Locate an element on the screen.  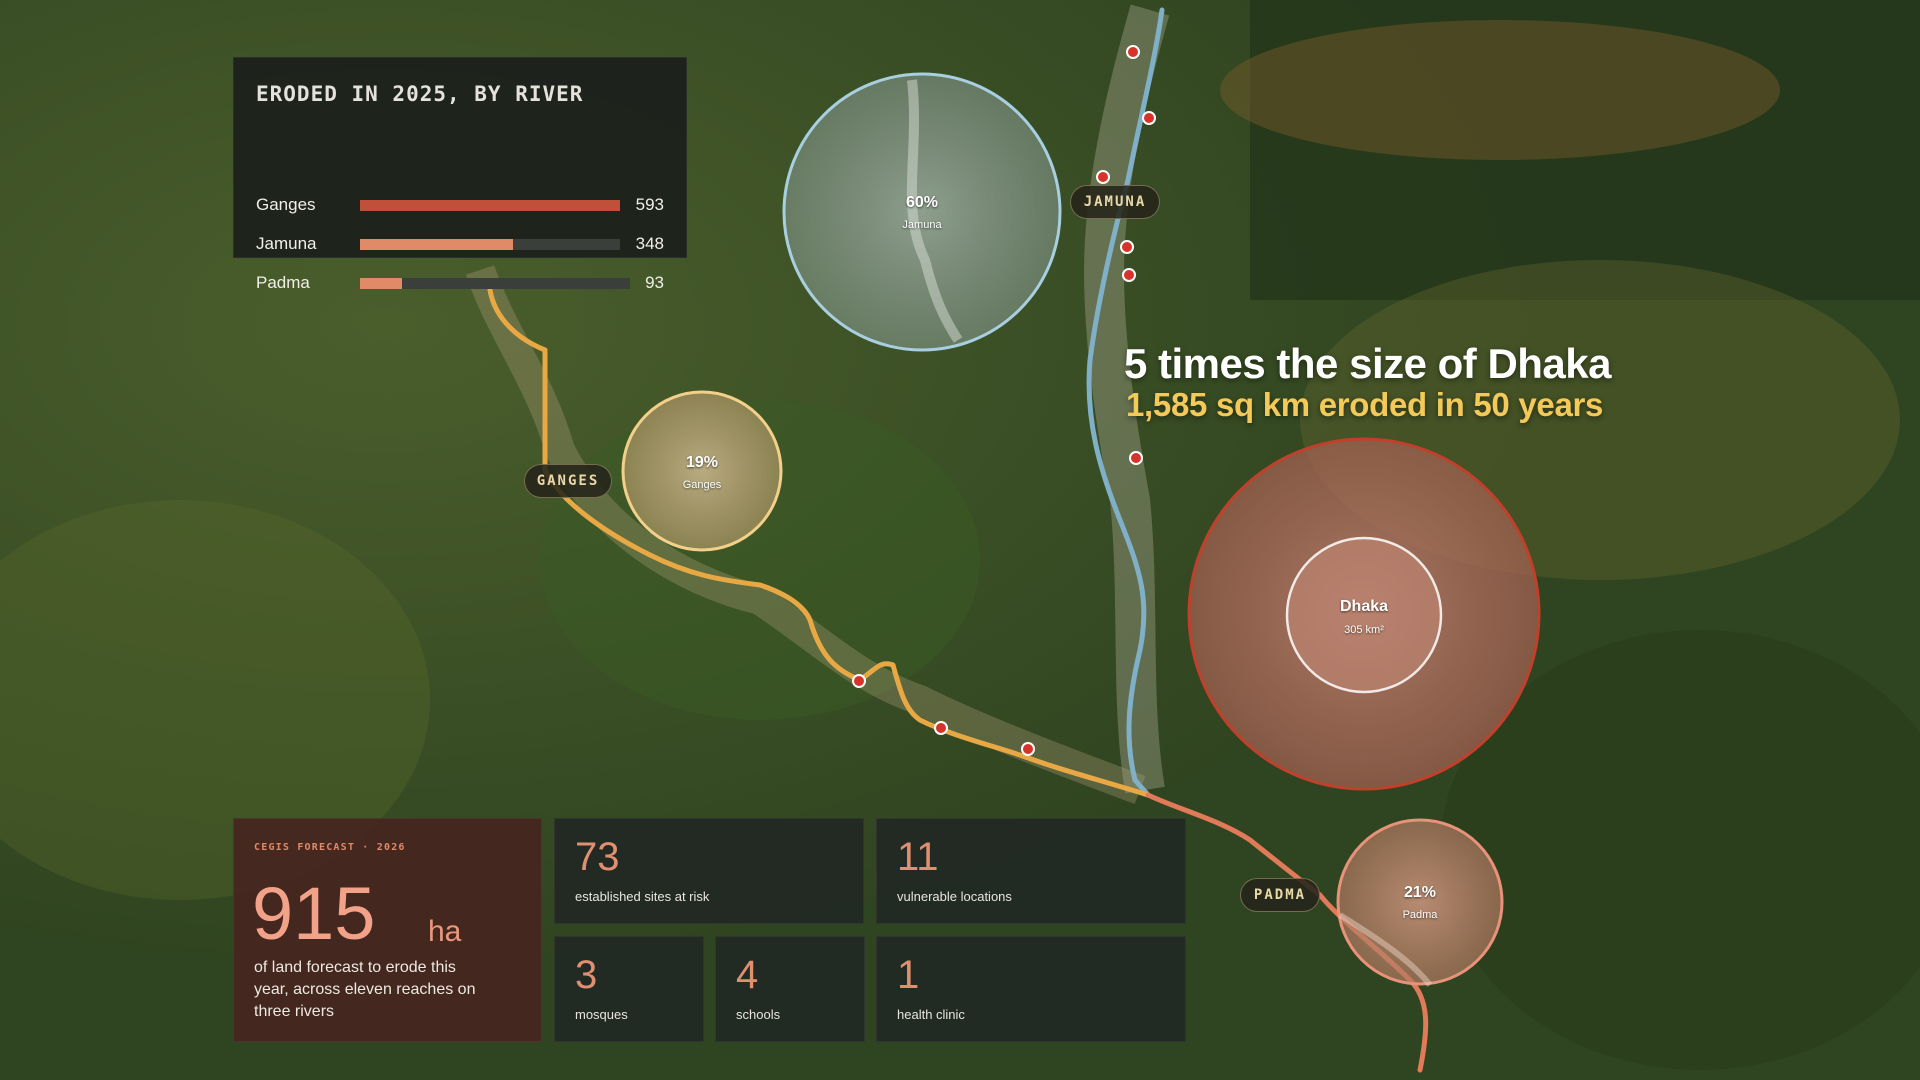
bar-value: 93 is located at coordinates (654, 282).